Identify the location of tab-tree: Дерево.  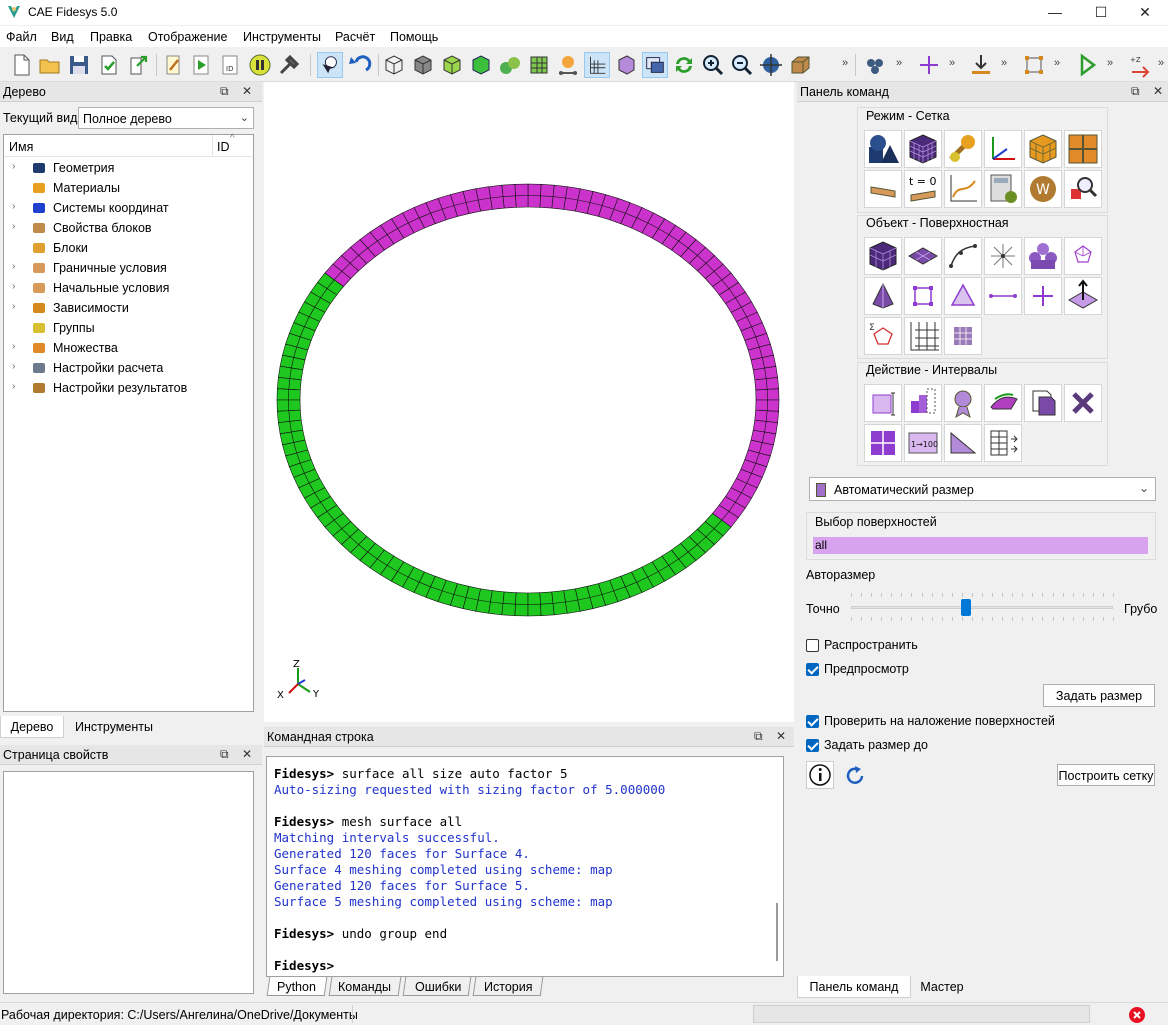
(32, 727).